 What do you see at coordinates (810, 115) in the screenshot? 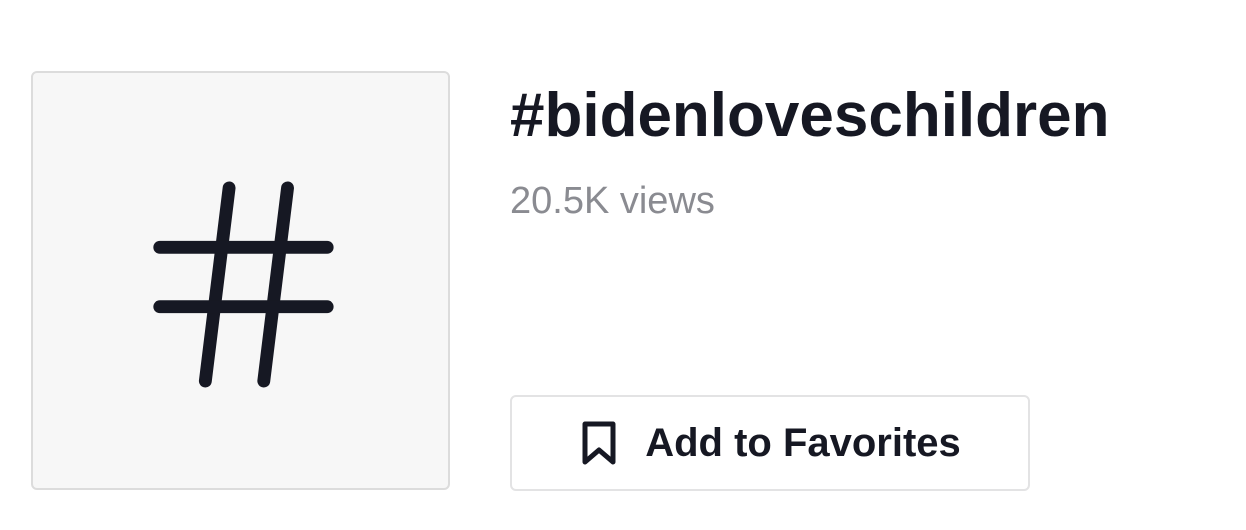
I see `hashtag-title: #bidenloveschildren` at bounding box center [810, 115].